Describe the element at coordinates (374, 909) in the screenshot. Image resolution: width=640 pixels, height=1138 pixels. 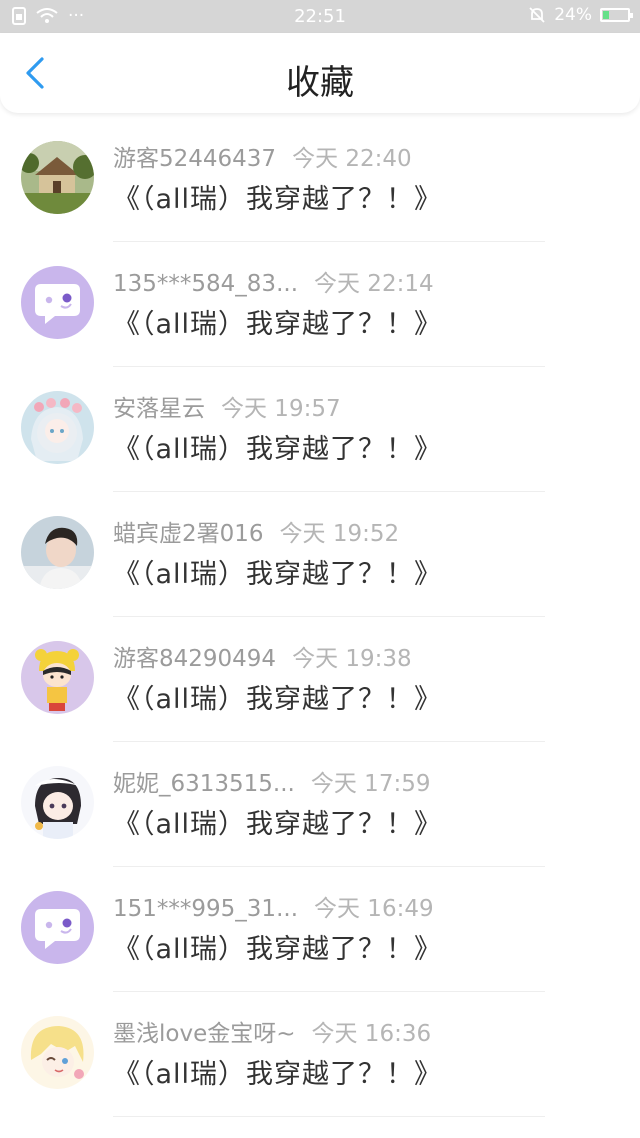
I see `timestamp: 今天 16:49` at that location.